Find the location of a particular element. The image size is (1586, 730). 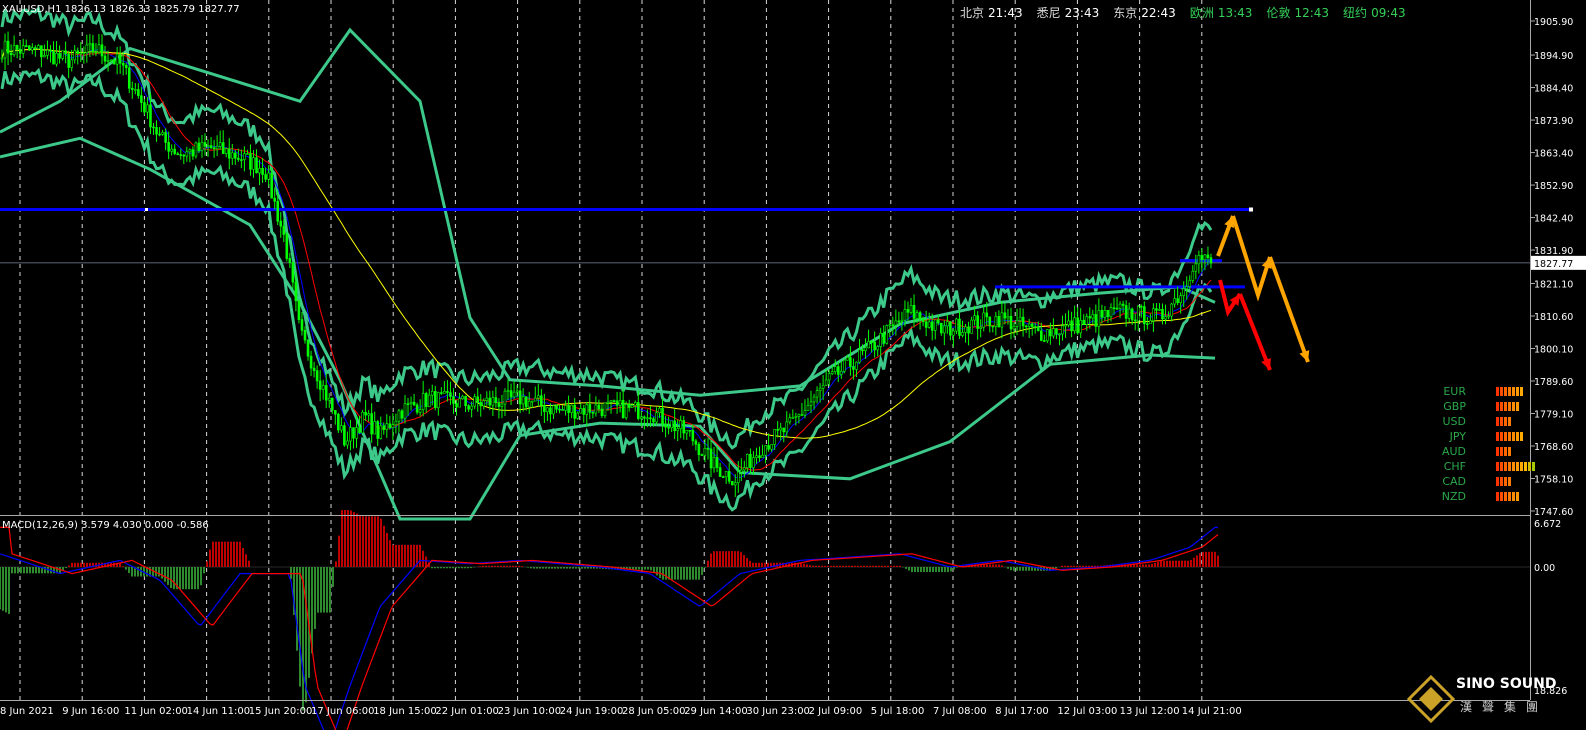

time-axis-label: 28 Jun 05:00 is located at coordinates (654, 711).